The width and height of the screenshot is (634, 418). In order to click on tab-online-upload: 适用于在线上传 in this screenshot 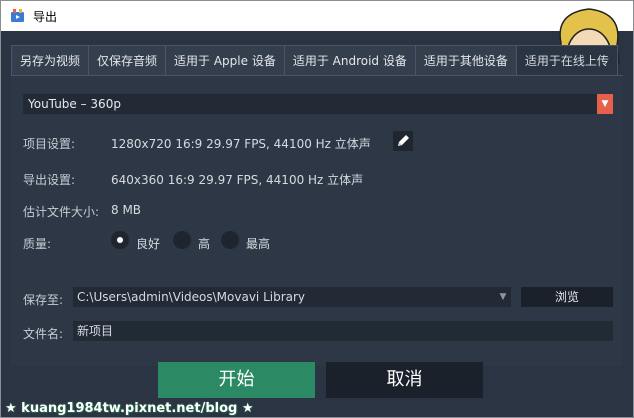, I will do `click(566, 60)`.